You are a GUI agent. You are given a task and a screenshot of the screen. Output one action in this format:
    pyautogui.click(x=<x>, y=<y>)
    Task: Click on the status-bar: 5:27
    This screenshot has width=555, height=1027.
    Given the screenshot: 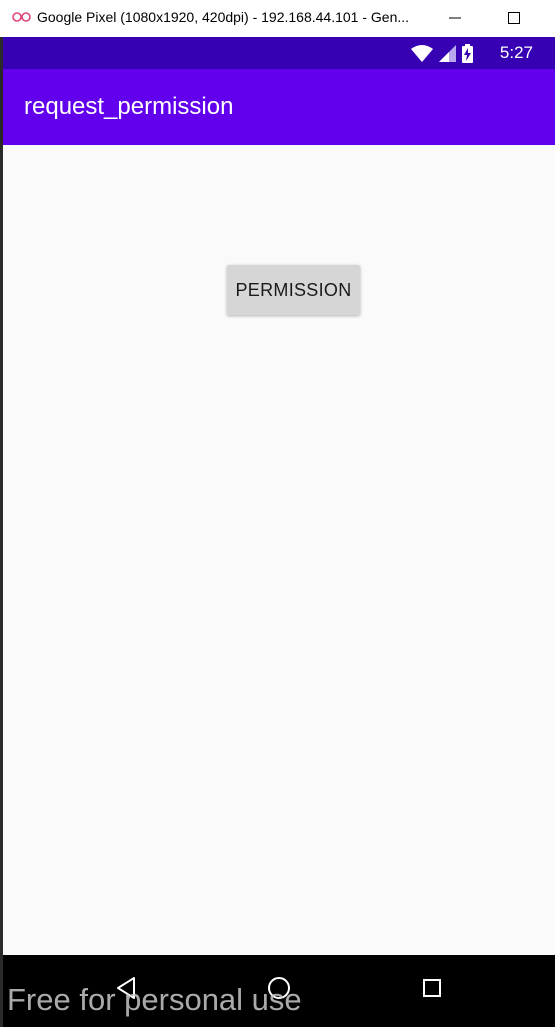 What is the action you would take?
    pyautogui.click(x=279, y=53)
    